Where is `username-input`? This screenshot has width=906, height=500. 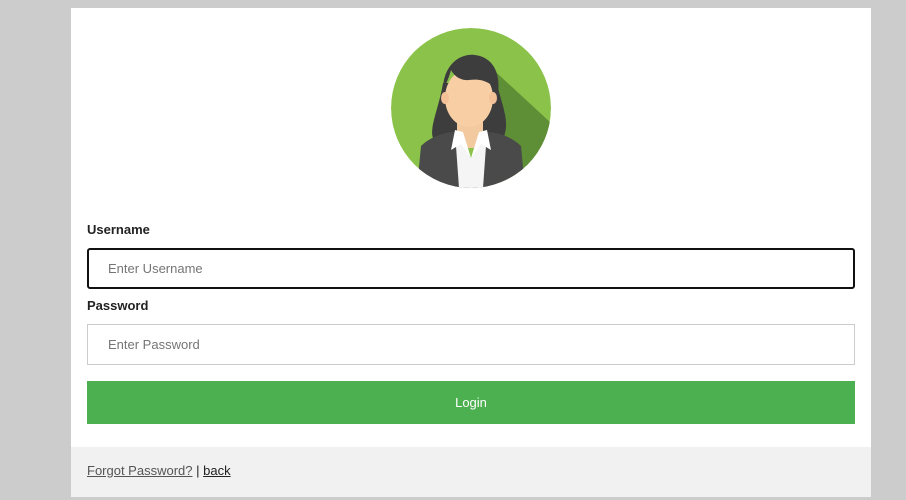
username-input is located at coordinates (471, 268).